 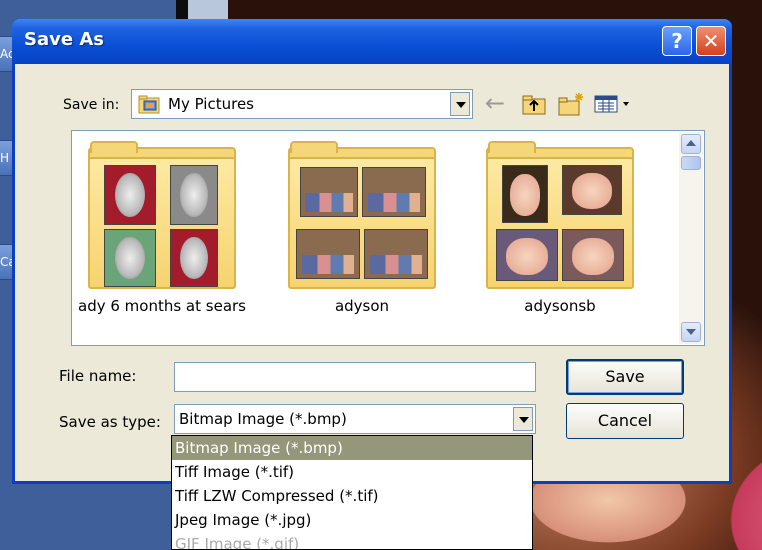 I want to click on my-pictures-folder-icon, so click(x=149, y=104).